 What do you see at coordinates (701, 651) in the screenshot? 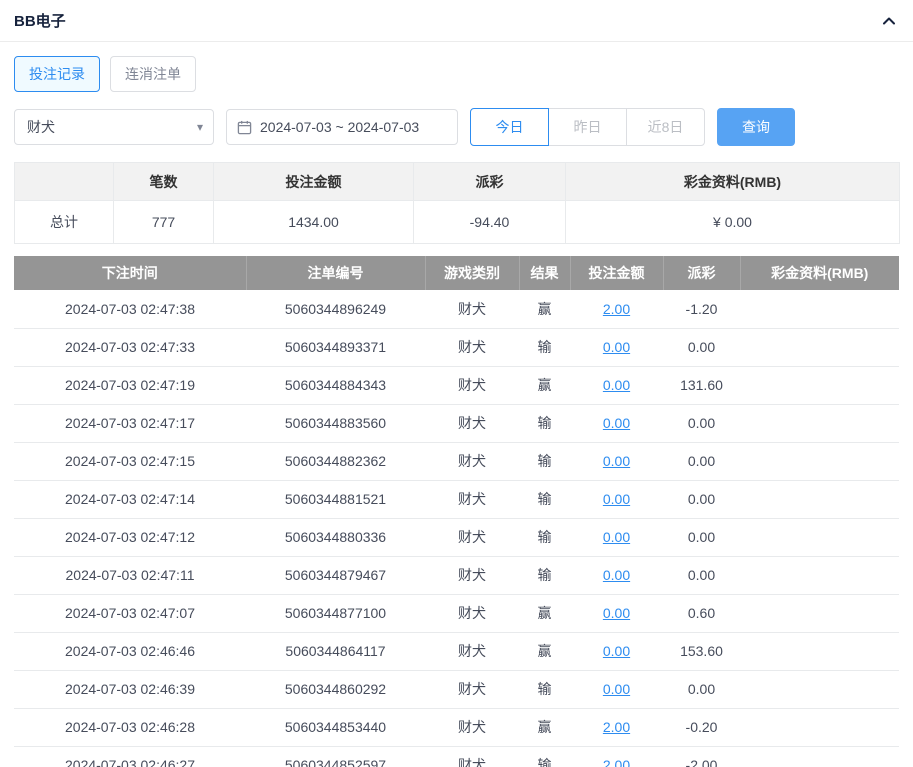
I see `payout: 153.60` at bounding box center [701, 651].